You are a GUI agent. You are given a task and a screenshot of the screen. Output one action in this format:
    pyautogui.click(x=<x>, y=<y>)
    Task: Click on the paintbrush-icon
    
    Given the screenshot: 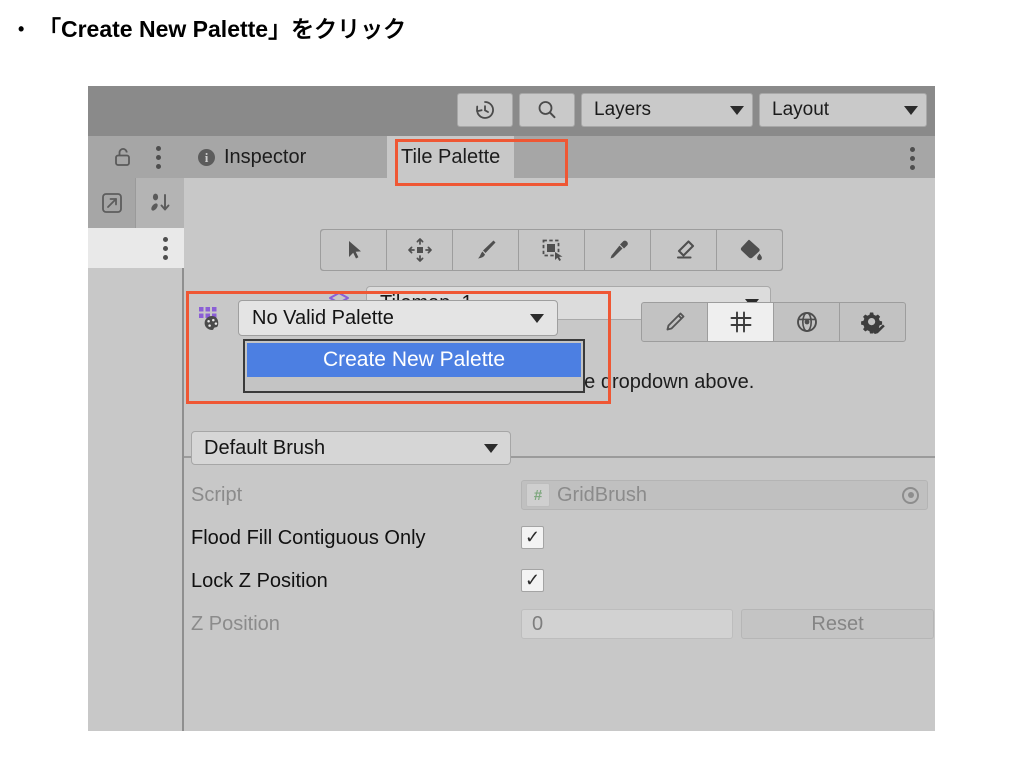 What is the action you would take?
    pyautogui.click(x=486, y=249)
    